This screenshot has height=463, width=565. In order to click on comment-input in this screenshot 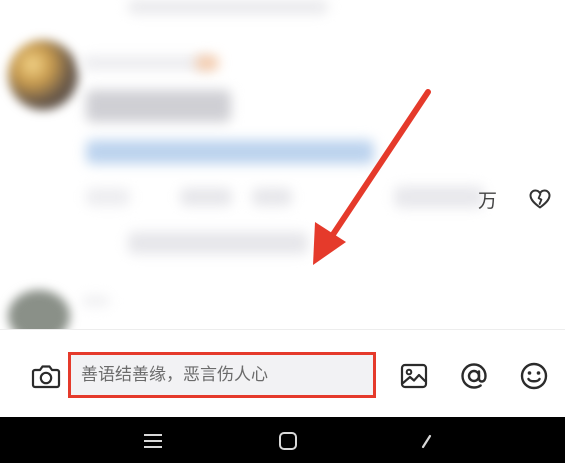, I will do `click(222, 375)`.